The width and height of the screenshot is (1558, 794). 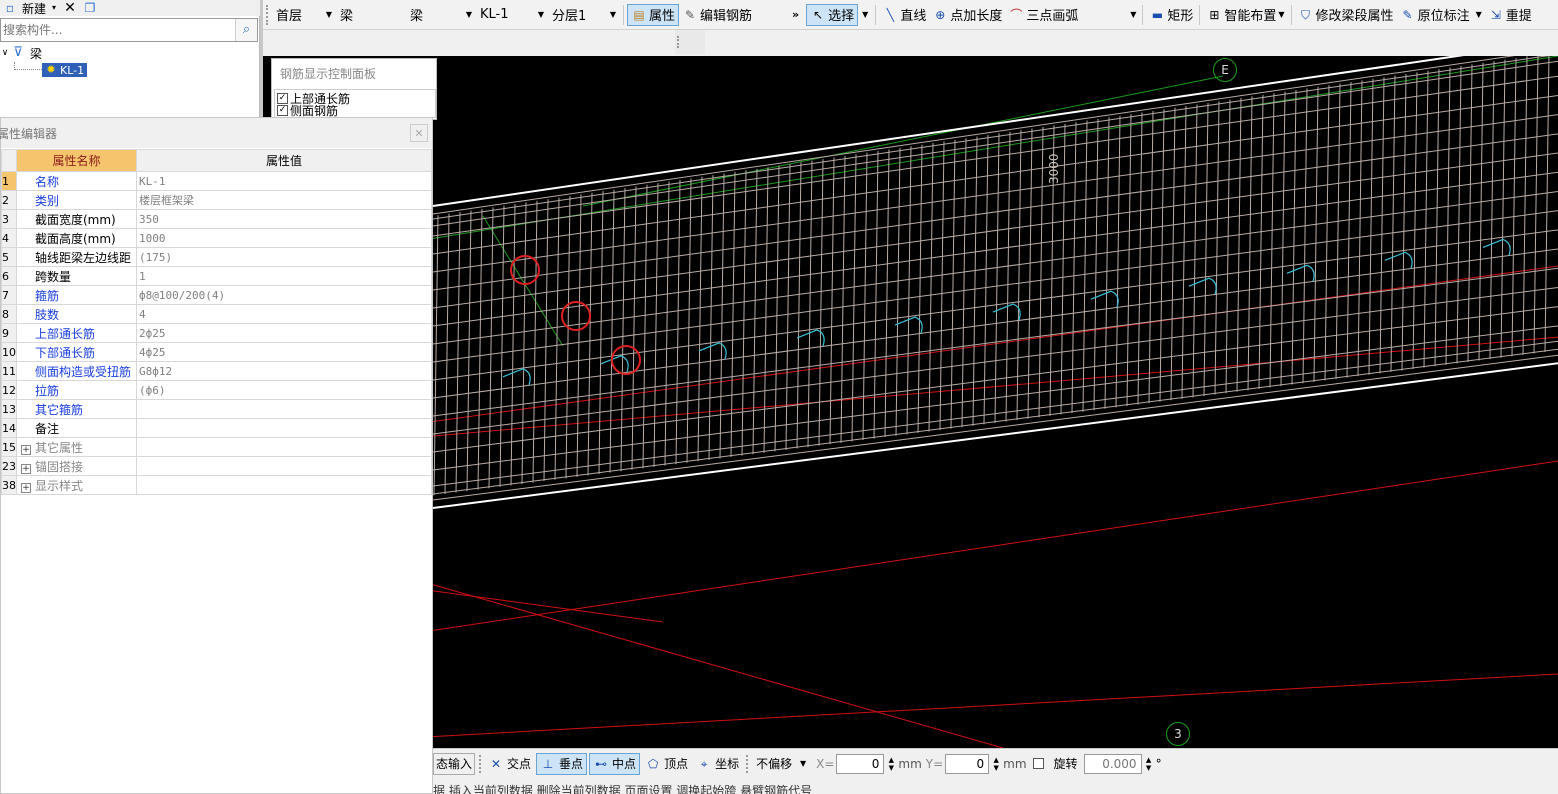 What do you see at coordinates (512, 15) in the screenshot?
I see `component-select: KL-1 ▼` at bounding box center [512, 15].